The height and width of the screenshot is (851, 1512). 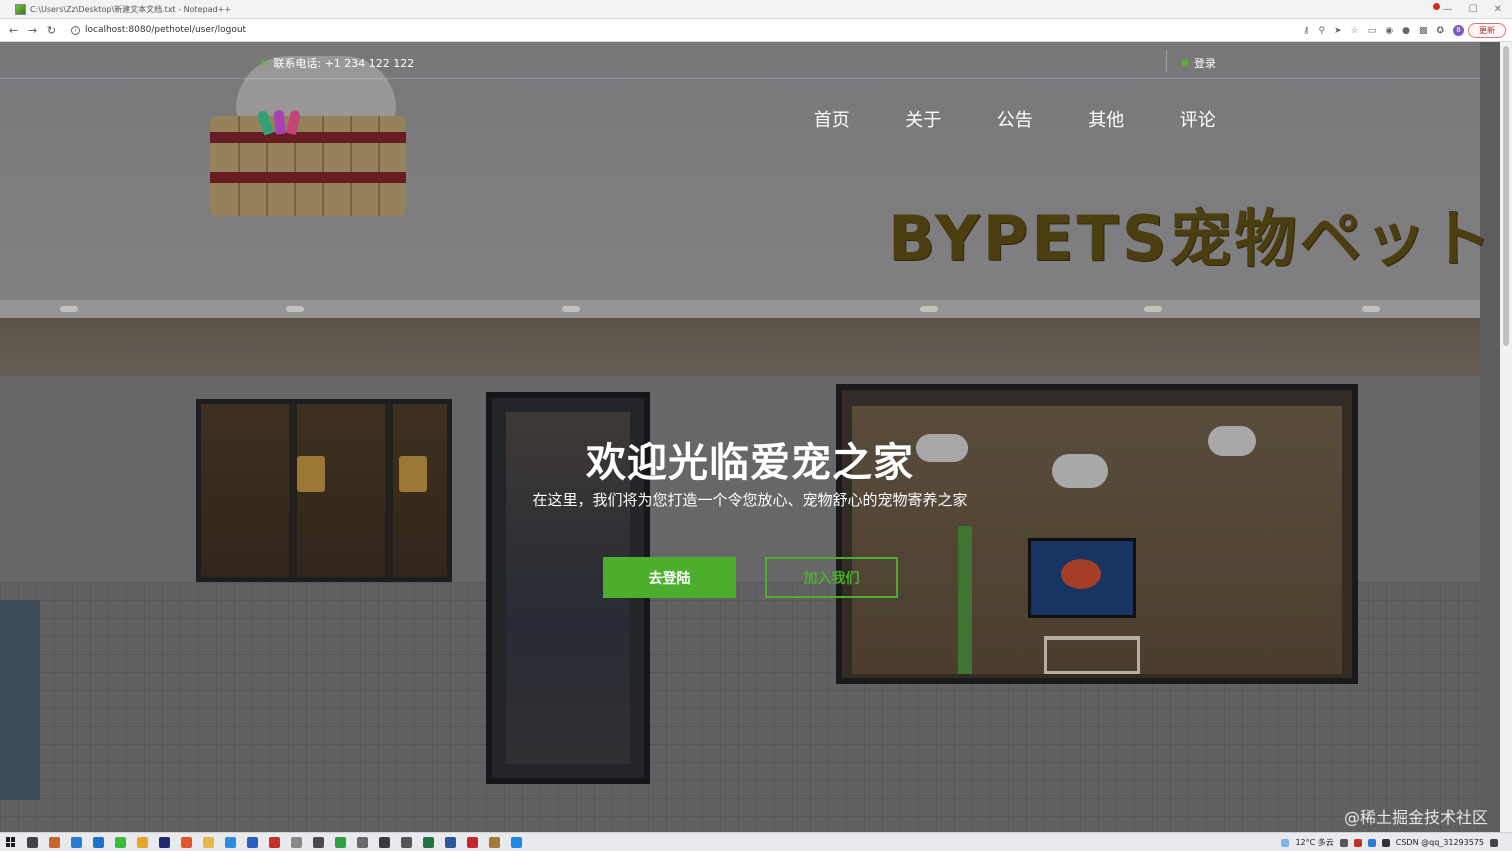 What do you see at coordinates (344, 63) in the screenshot?
I see `phone-label: 联系电话: +1 234 122 122` at bounding box center [344, 63].